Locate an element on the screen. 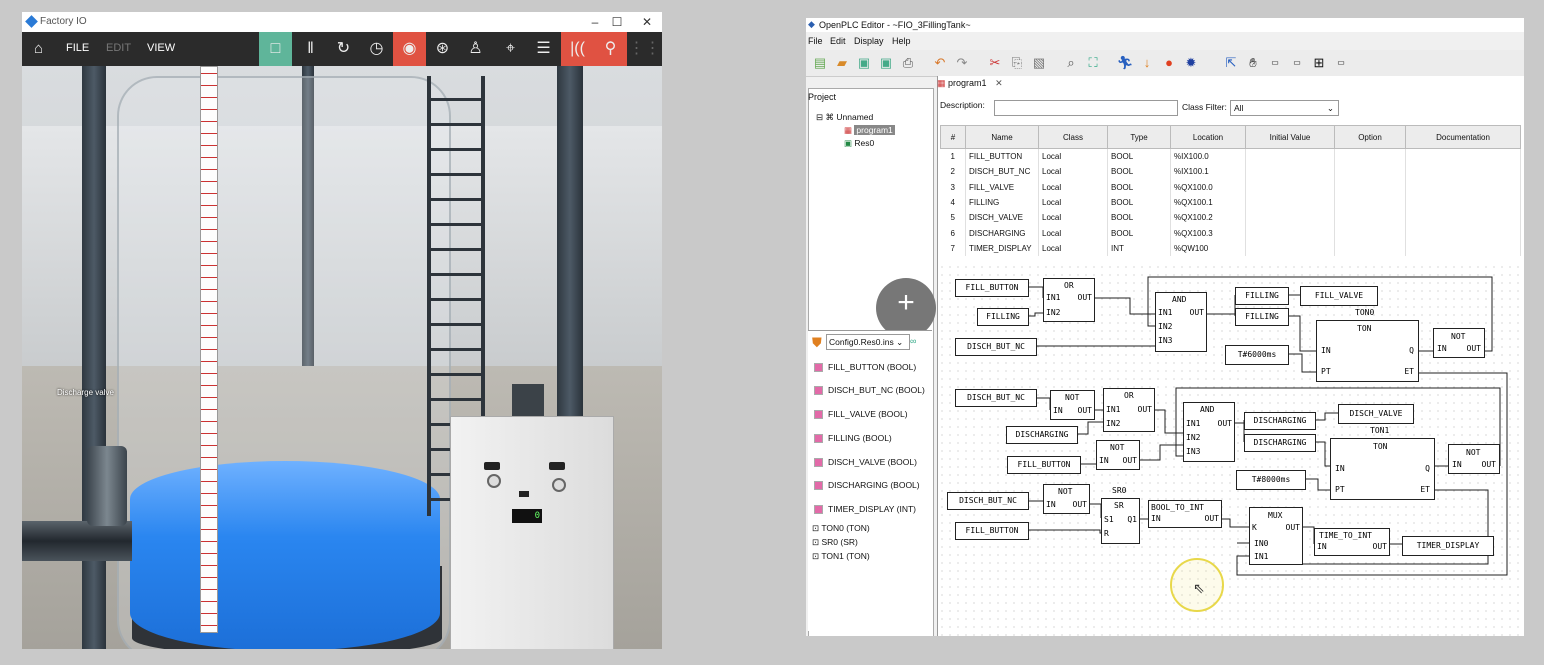 Image resolution: width=1544 pixels, height=665 pixels. fbd-sr-block: SR S1 Q1 R is located at coordinates (1120, 521).